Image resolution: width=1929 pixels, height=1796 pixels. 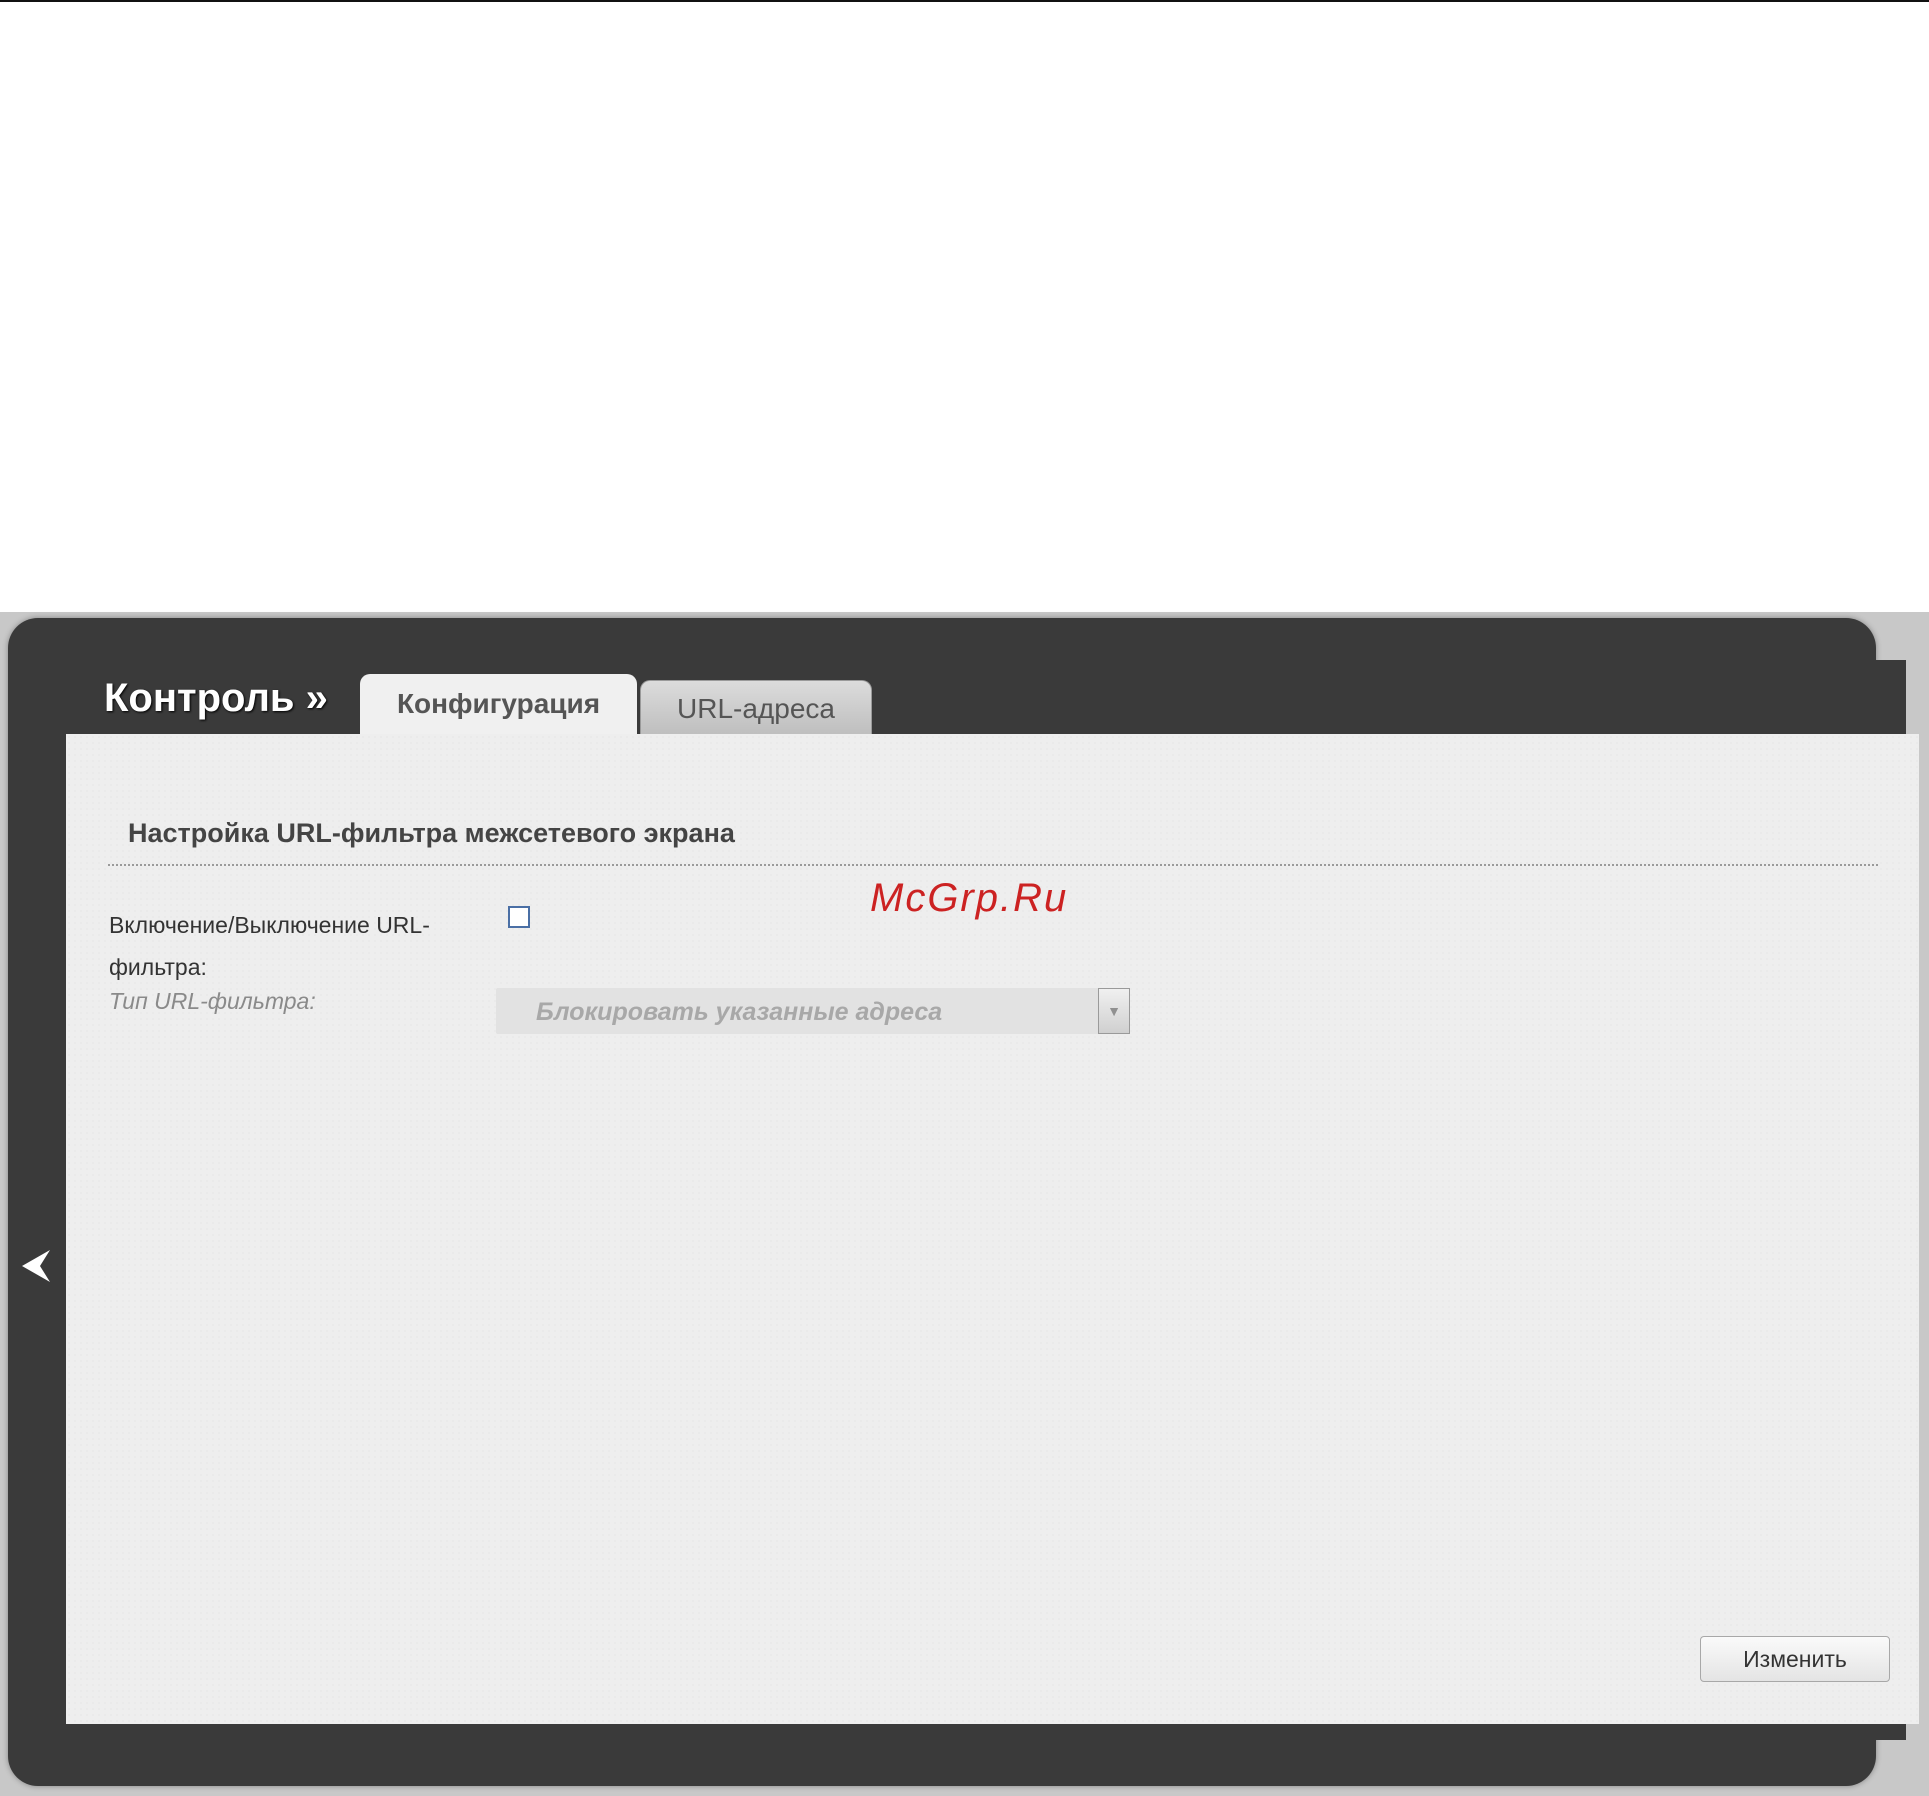 I want to click on form-heading: Настройка URL-фильтра межсетевого экрана, so click(x=431, y=833).